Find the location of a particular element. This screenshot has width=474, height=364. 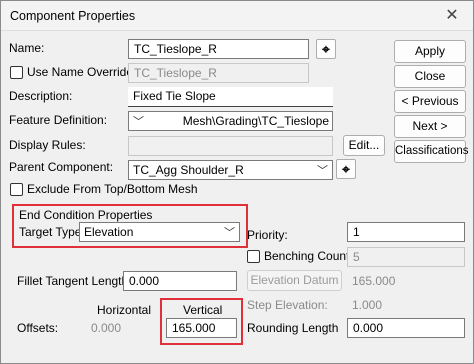

benching-count-checkbox is located at coordinates (253, 256).